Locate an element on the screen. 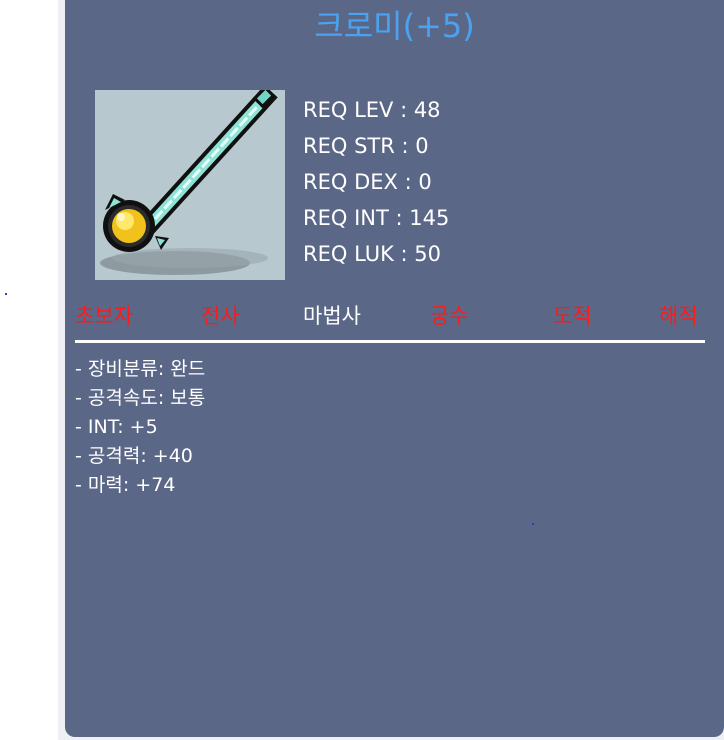 The height and width of the screenshot is (740, 724). class-bowman: 궁수 is located at coordinates (449, 316).